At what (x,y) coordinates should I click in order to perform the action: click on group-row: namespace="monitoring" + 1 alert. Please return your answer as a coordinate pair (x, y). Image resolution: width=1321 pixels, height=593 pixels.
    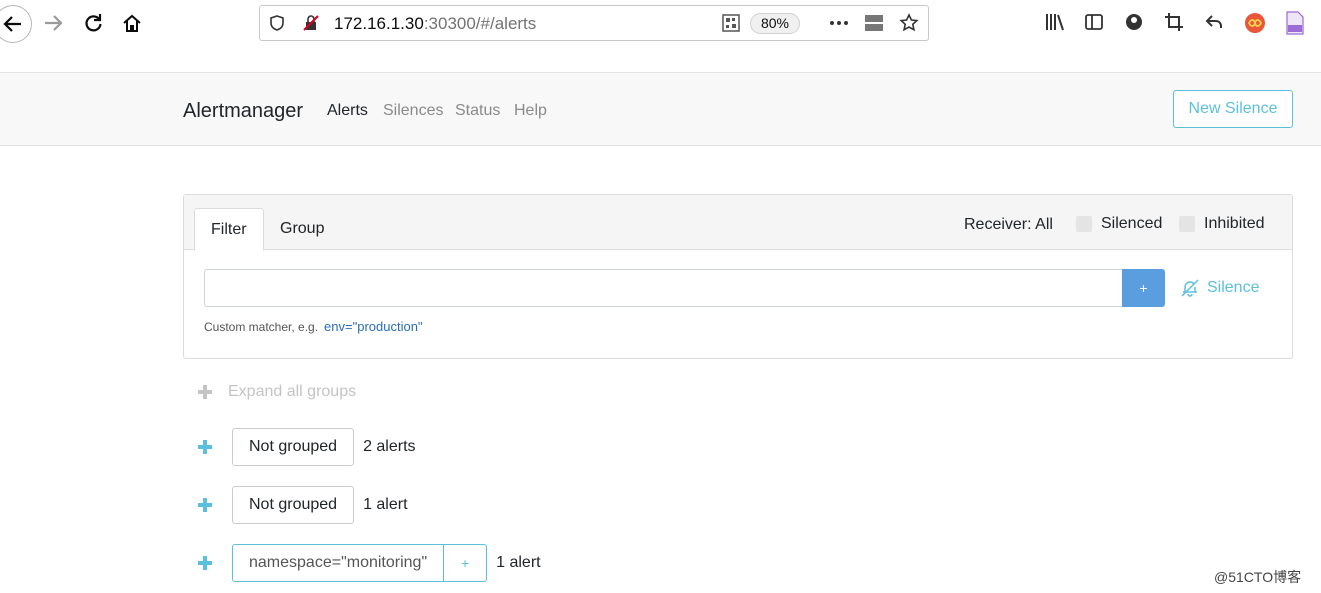
    Looking at the image, I should click on (369, 563).